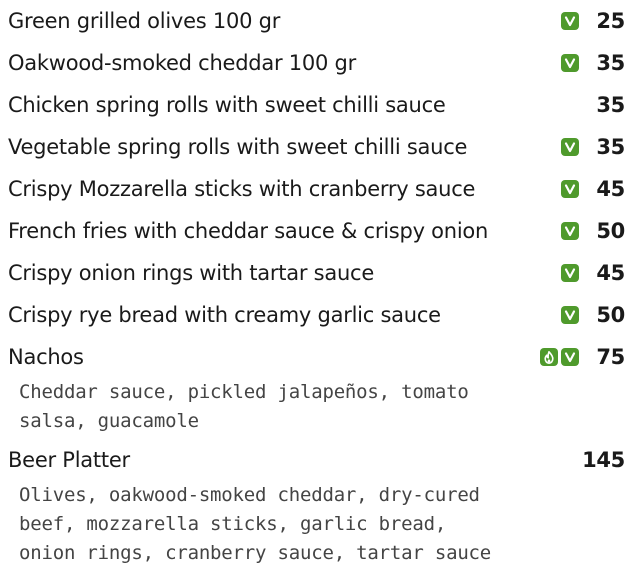  I want to click on menu-item: Green grilled olives 100 gr 25, so click(317, 21).